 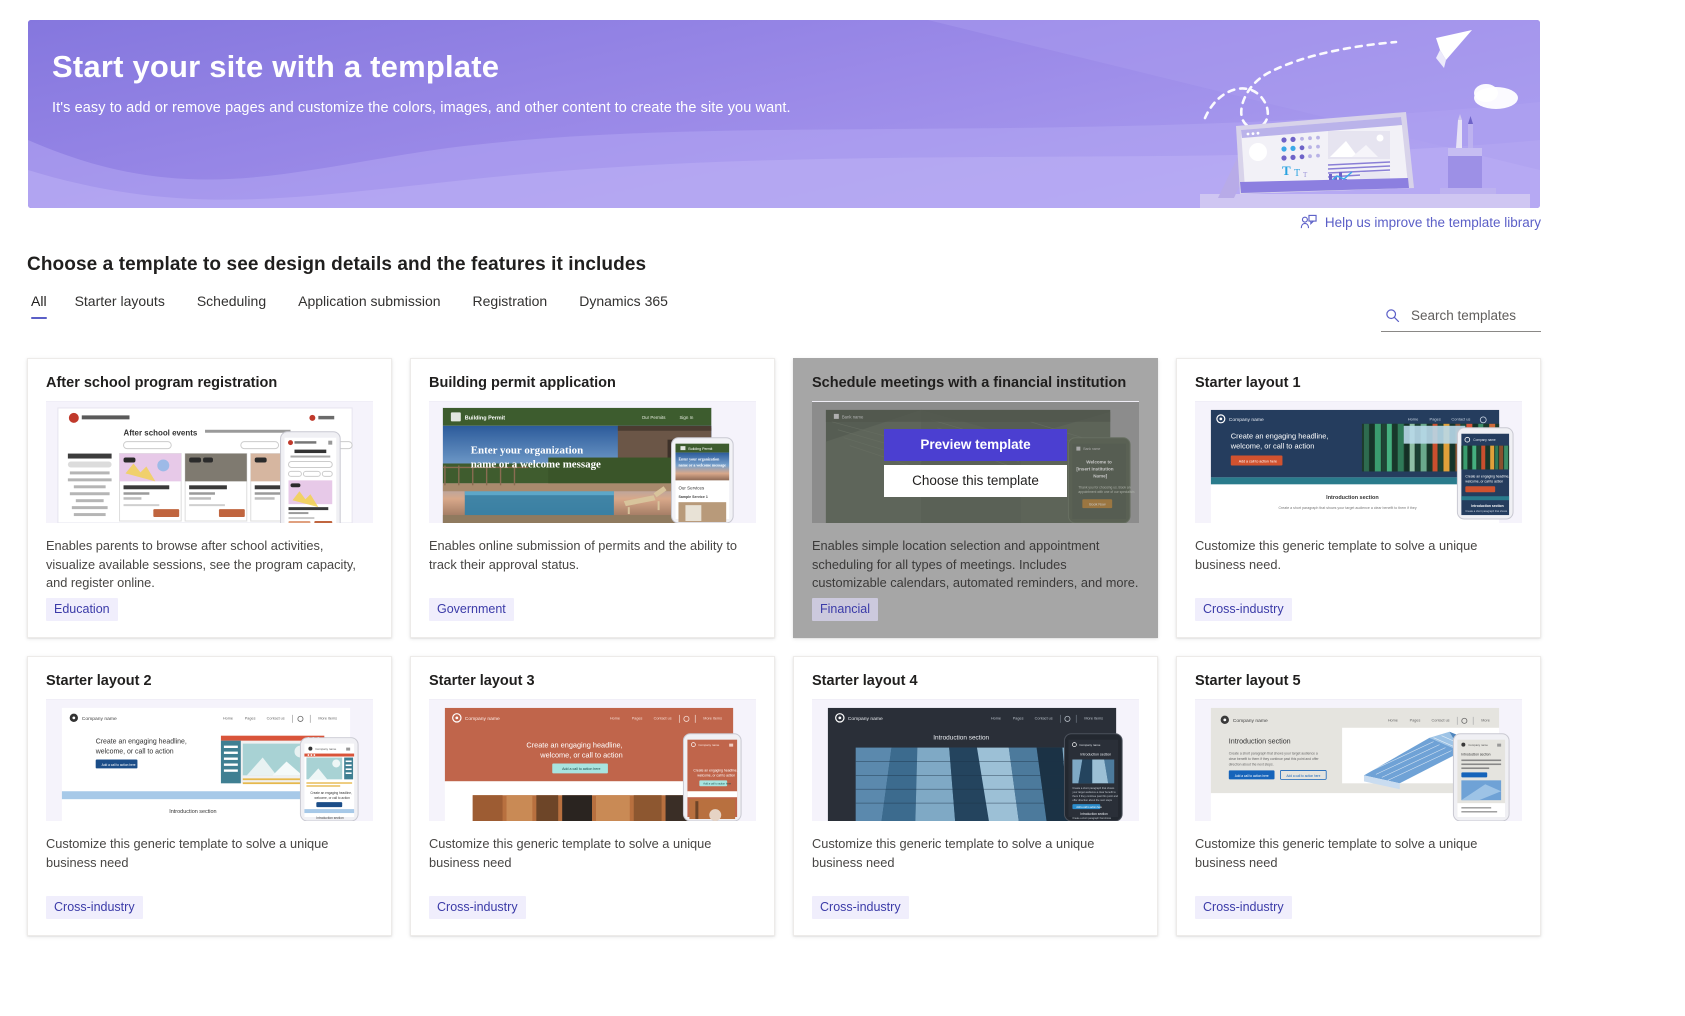 I want to click on tab-all: All, so click(x=43, y=306).